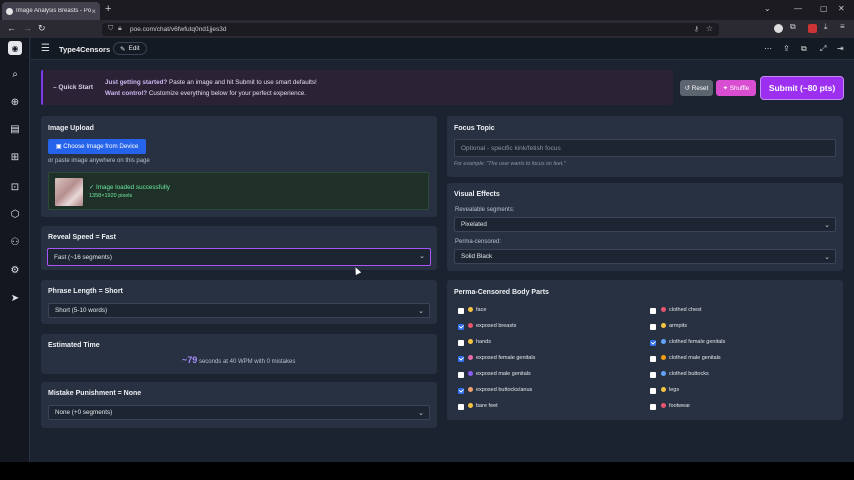 The height and width of the screenshot is (480, 854). I want to click on phrase-length-value: Short (5-10 words), so click(81, 310).